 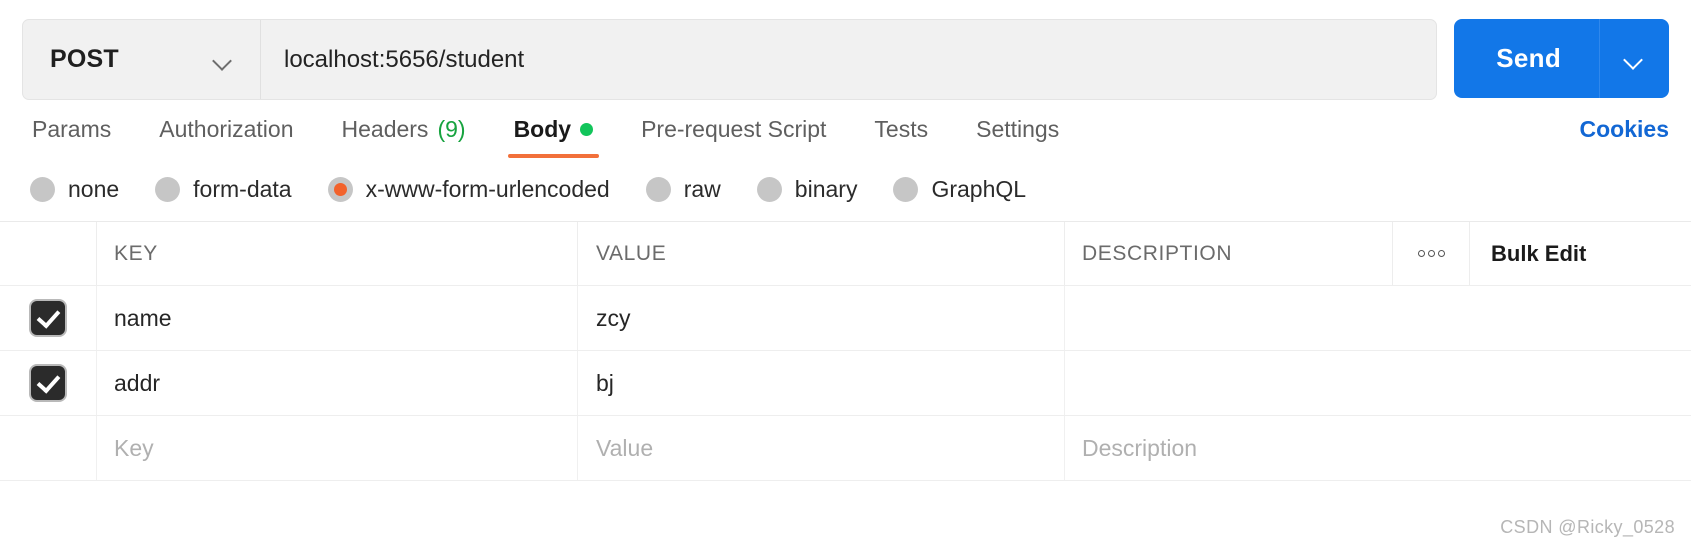 I want to click on tab-label: Body, so click(x=542, y=129).